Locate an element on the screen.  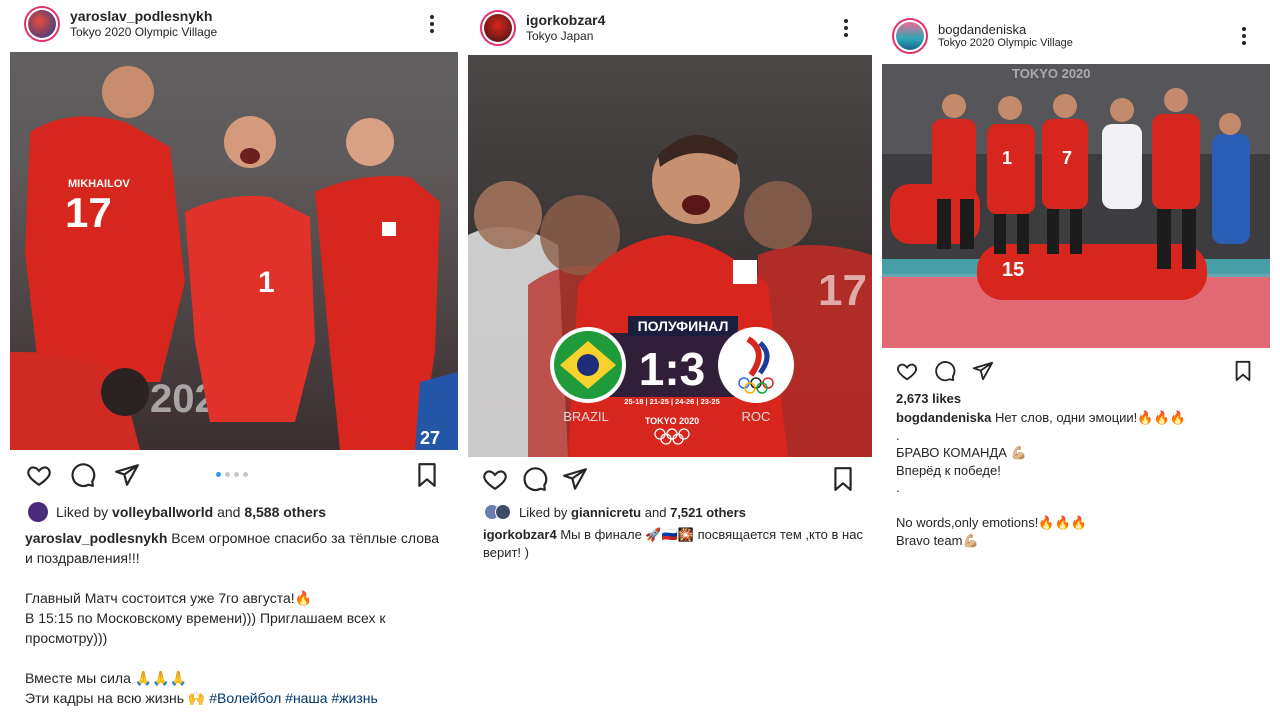
post-header: igorkobzar4 Tokyo Japan is located at coordinates (670, 28).